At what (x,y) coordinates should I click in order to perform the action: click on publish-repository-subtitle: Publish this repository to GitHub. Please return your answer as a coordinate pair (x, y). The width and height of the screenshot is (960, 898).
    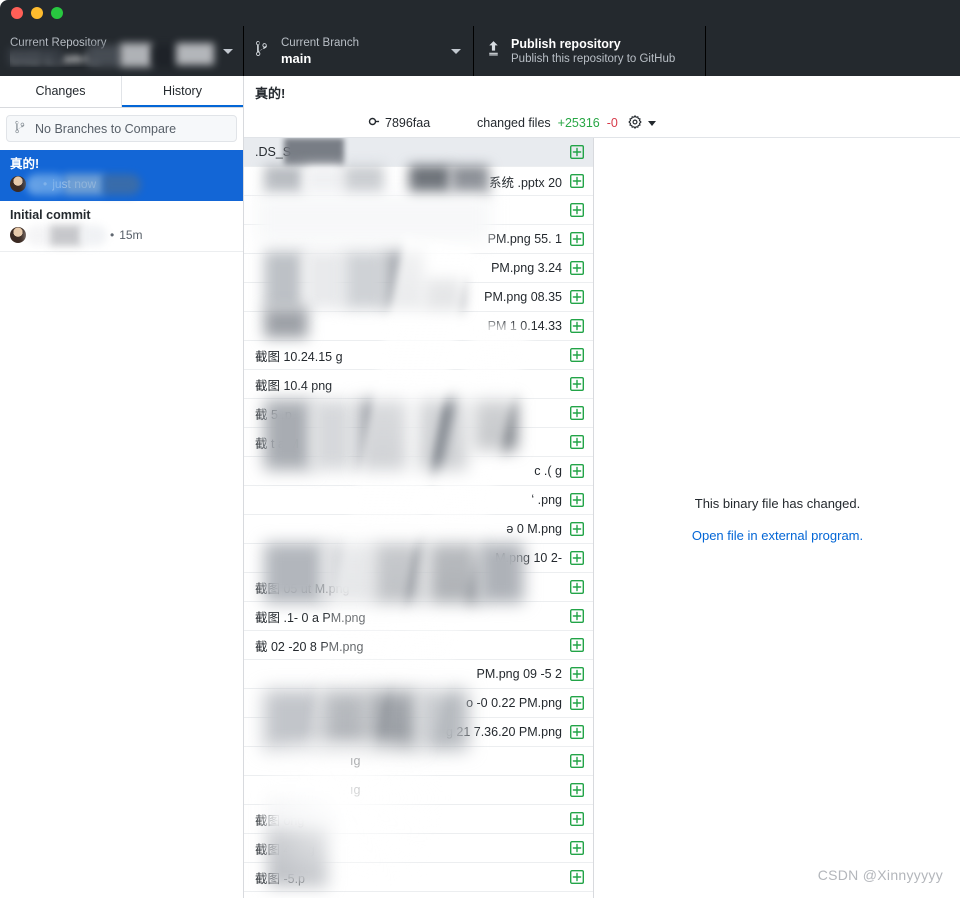
    Looking at the image, I should click on (593, 58).